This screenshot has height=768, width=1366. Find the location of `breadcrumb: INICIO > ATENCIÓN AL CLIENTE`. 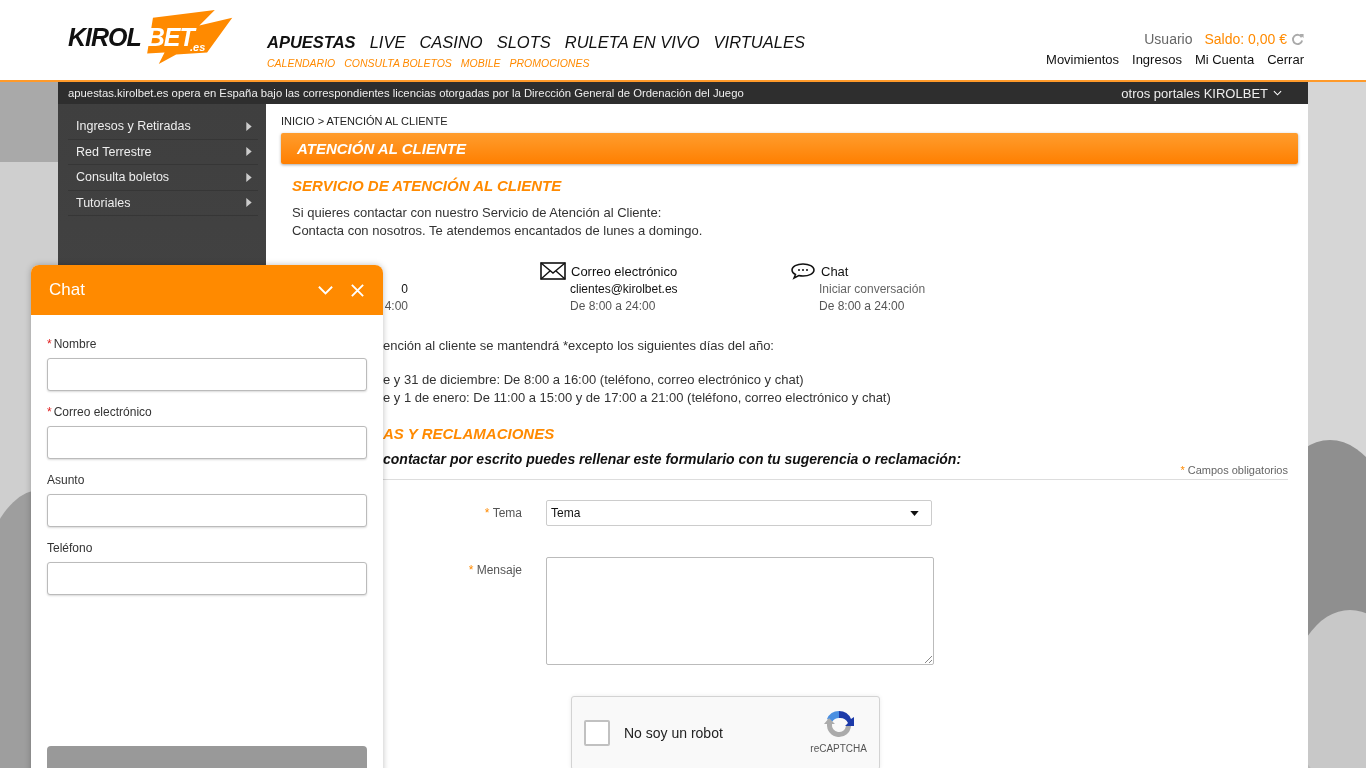

breadcrumb: INICIO > ATENCIÓN AL CLIENTE is located at coordinates (365, 122).